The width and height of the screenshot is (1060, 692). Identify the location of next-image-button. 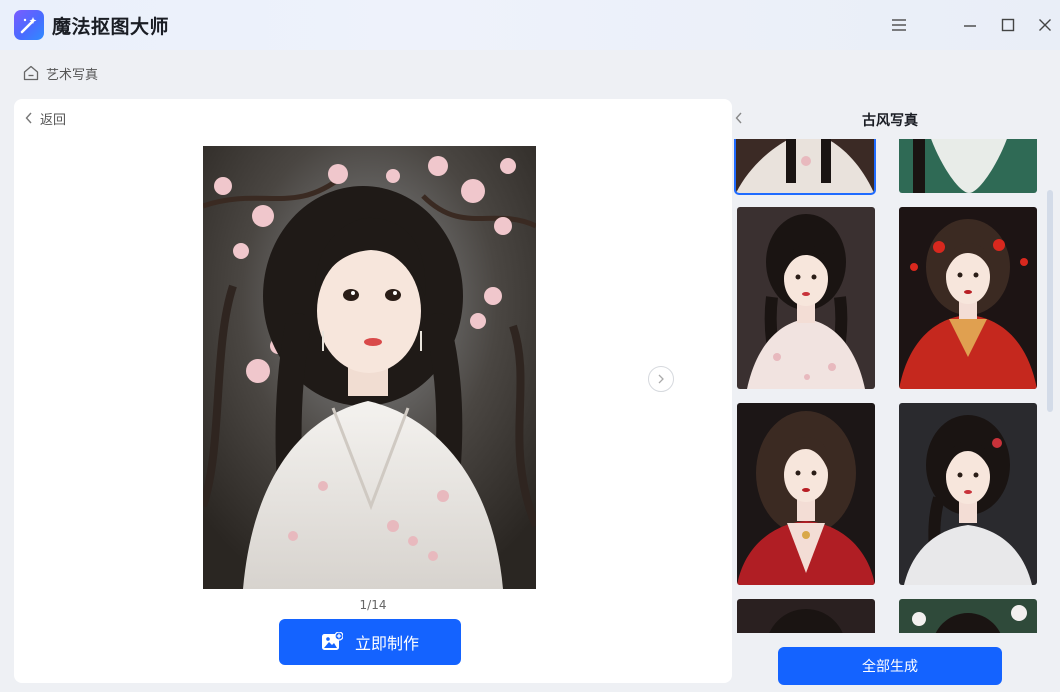
(661, 379).